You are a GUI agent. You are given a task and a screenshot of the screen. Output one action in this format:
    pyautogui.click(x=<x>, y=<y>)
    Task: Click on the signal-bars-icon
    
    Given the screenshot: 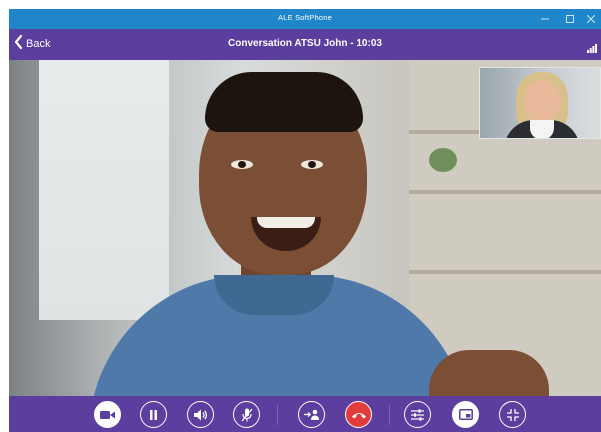 What is the action you would take?
    pyautogui.click(x=592, y=49)
    